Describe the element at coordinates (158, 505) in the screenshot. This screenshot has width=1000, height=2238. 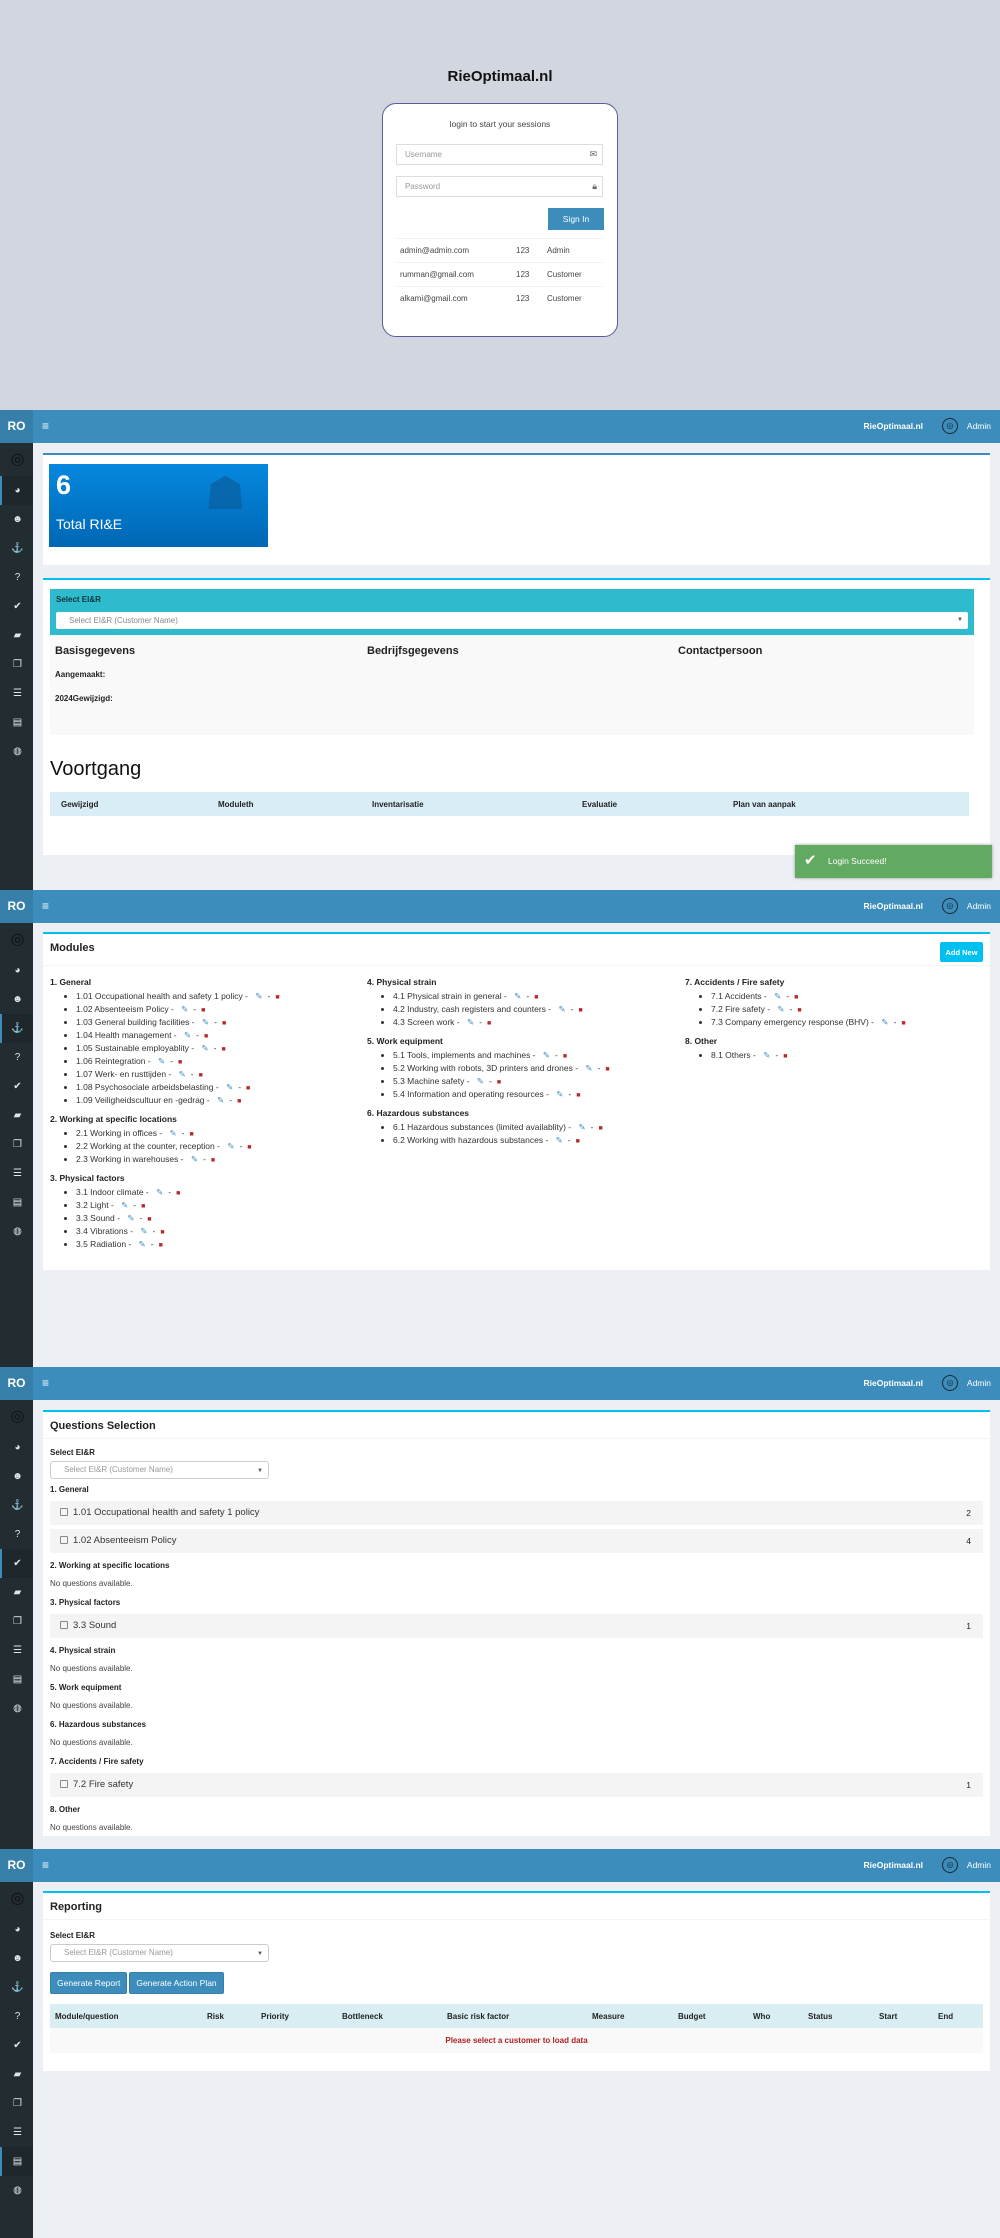
I see `total-rie-tile: 6 Total RI&E ☗` at that location.